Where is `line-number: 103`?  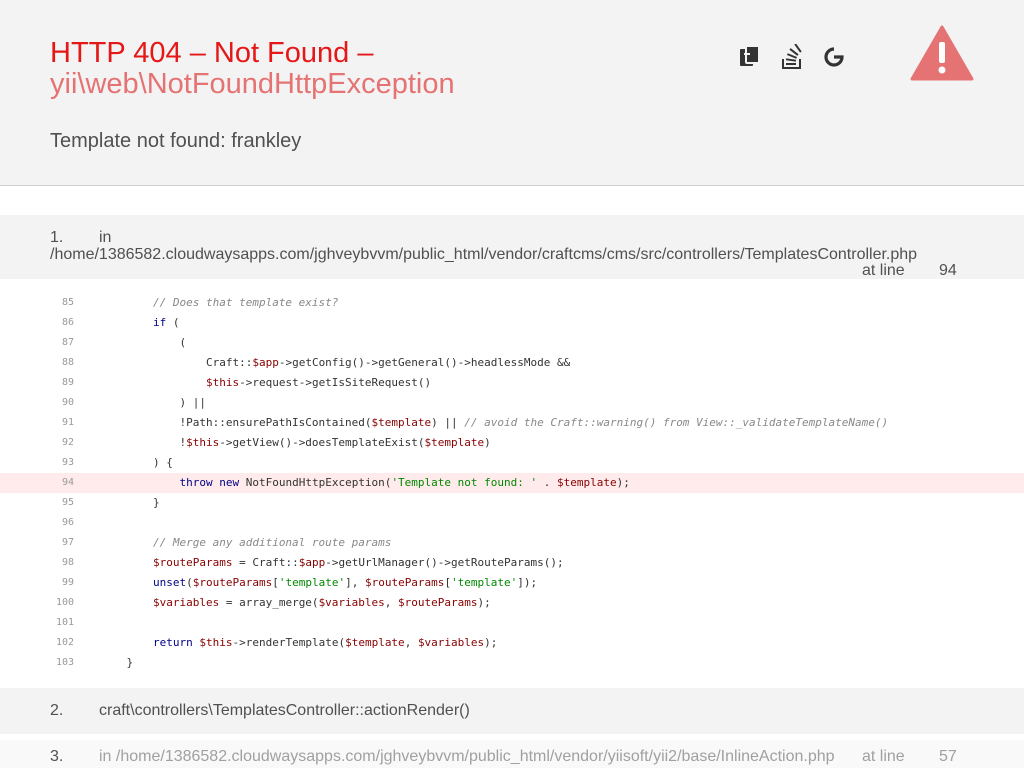
line-number: 103 is located at coordinates (64, 662).